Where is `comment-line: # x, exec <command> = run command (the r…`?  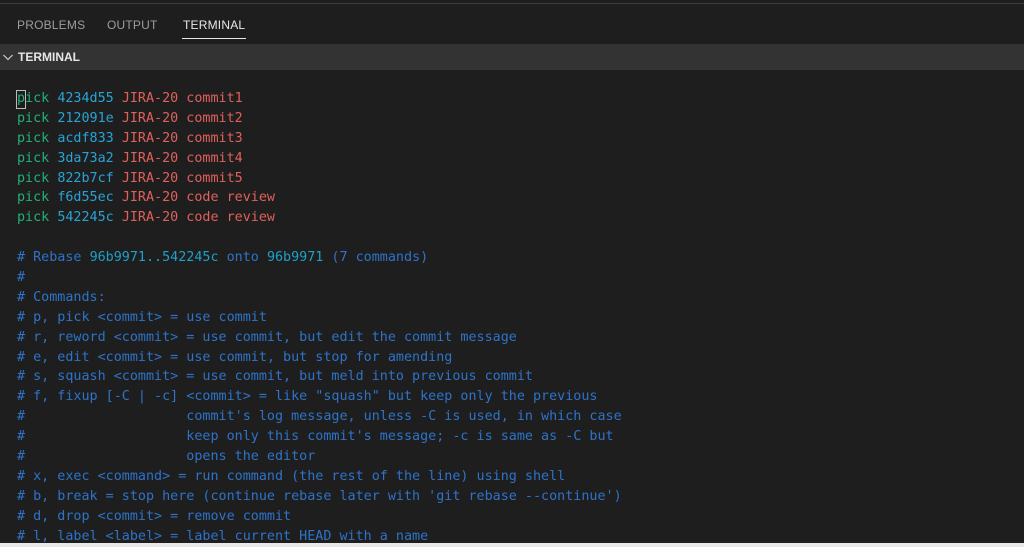 comment-line: # x, exec <command> = run command (the r… is located at coordinates (291, 476).